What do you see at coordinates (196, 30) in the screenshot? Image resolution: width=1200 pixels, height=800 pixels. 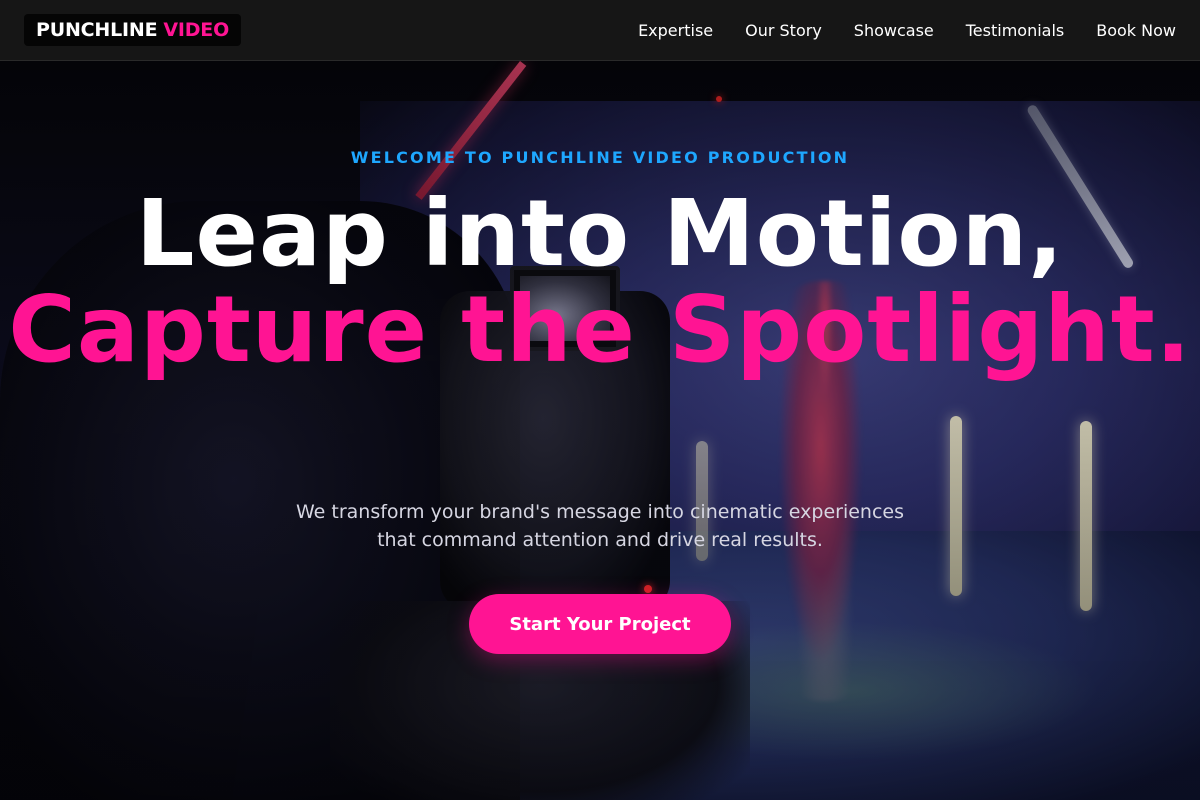 I see `brand-name-part2: VIDEO` at bounding box center [196, 30].